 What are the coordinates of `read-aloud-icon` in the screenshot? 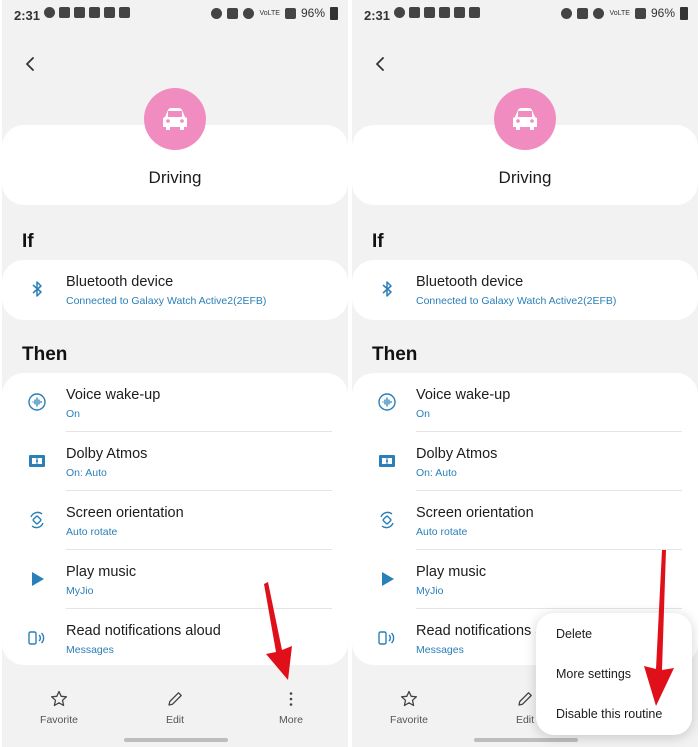 It's located at (387, 638).